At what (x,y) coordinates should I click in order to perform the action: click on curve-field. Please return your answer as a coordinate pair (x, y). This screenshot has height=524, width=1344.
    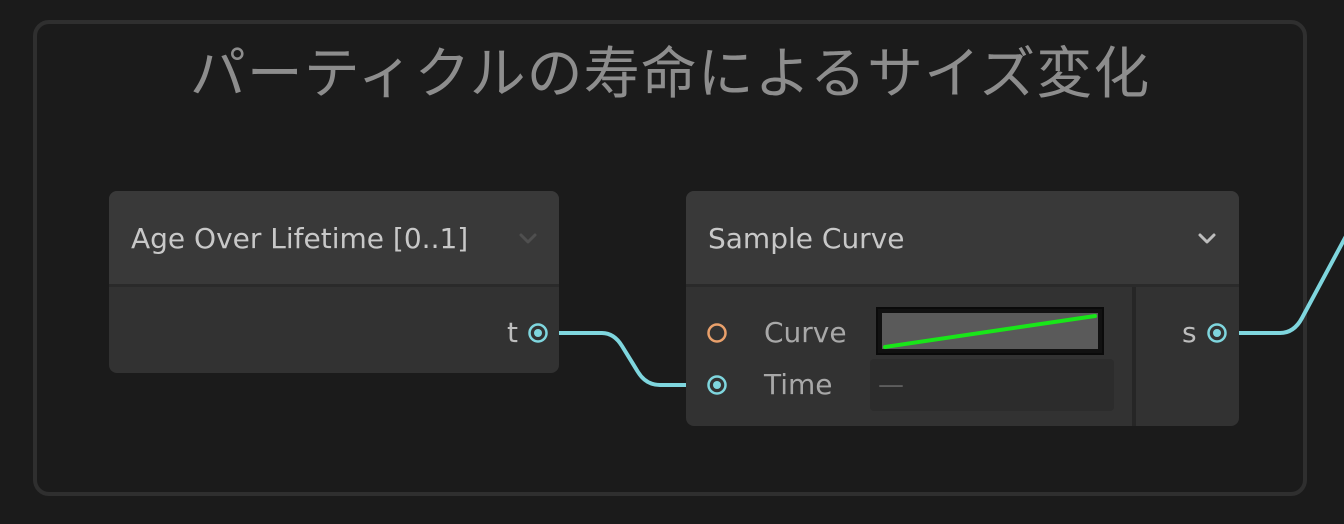
    Looking at the image, I should click on (990, 331).